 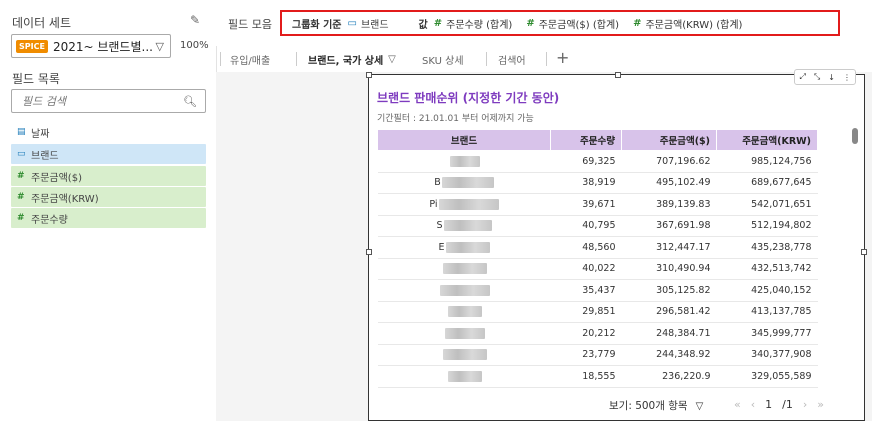 I want to click on sort-icon: ↓, so click(x=831, y=77).